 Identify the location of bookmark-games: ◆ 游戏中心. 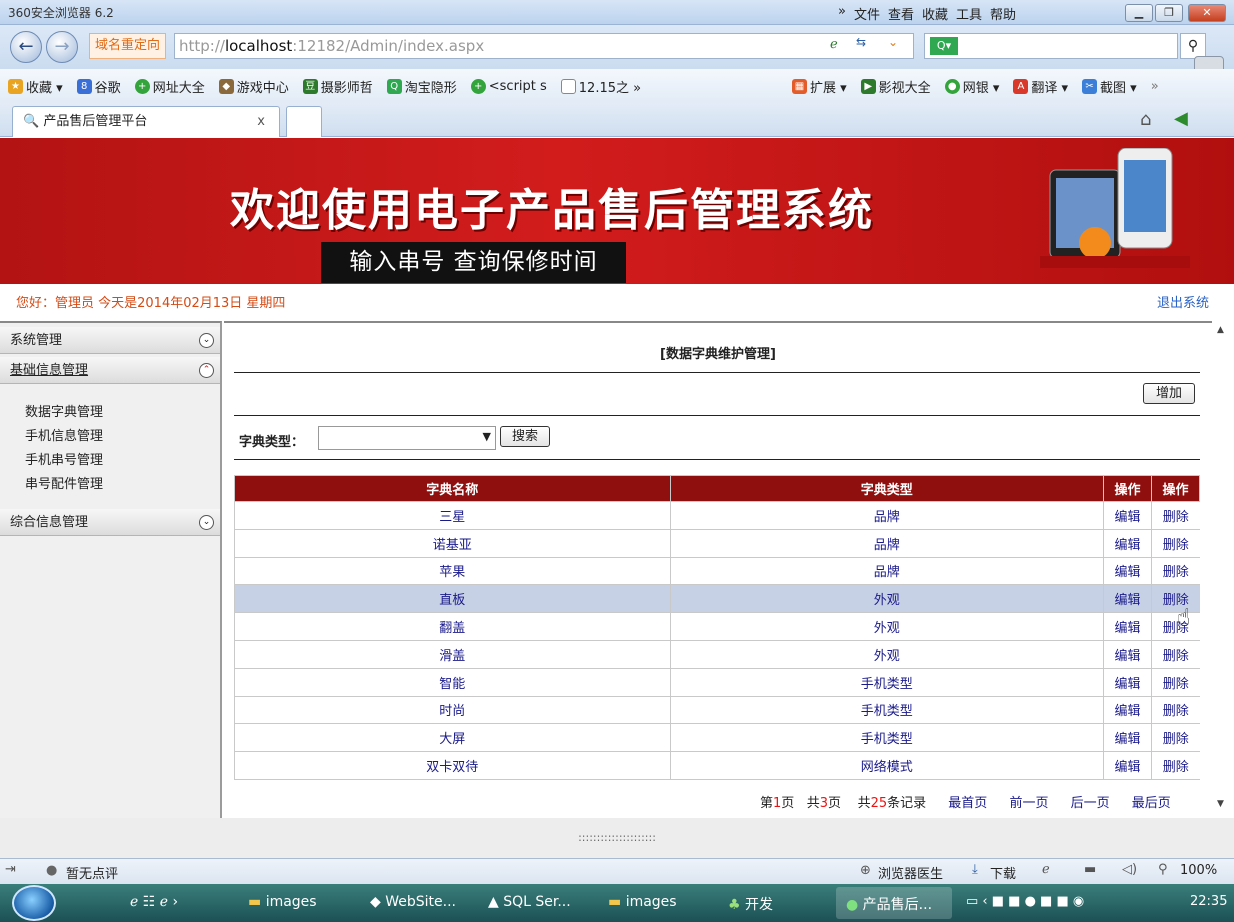
(253, 86).